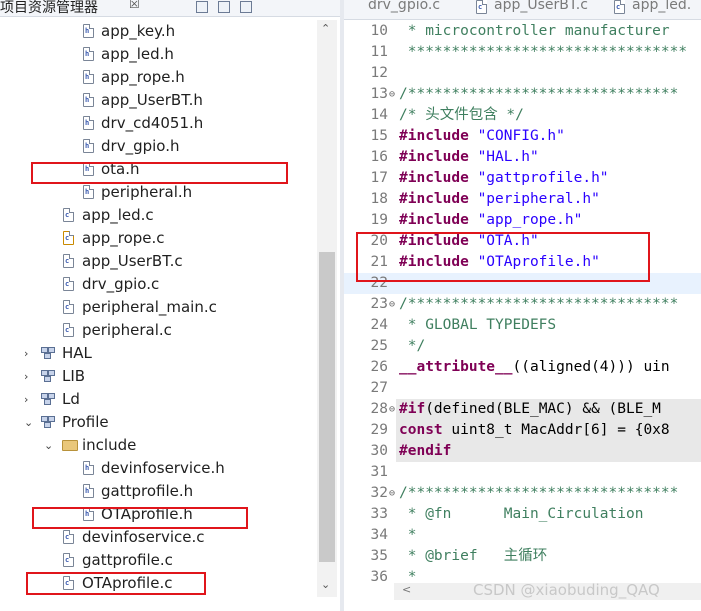 The image size is (701, 611). I want to click on tree-item-label: app_led.h, so click(137, 54).